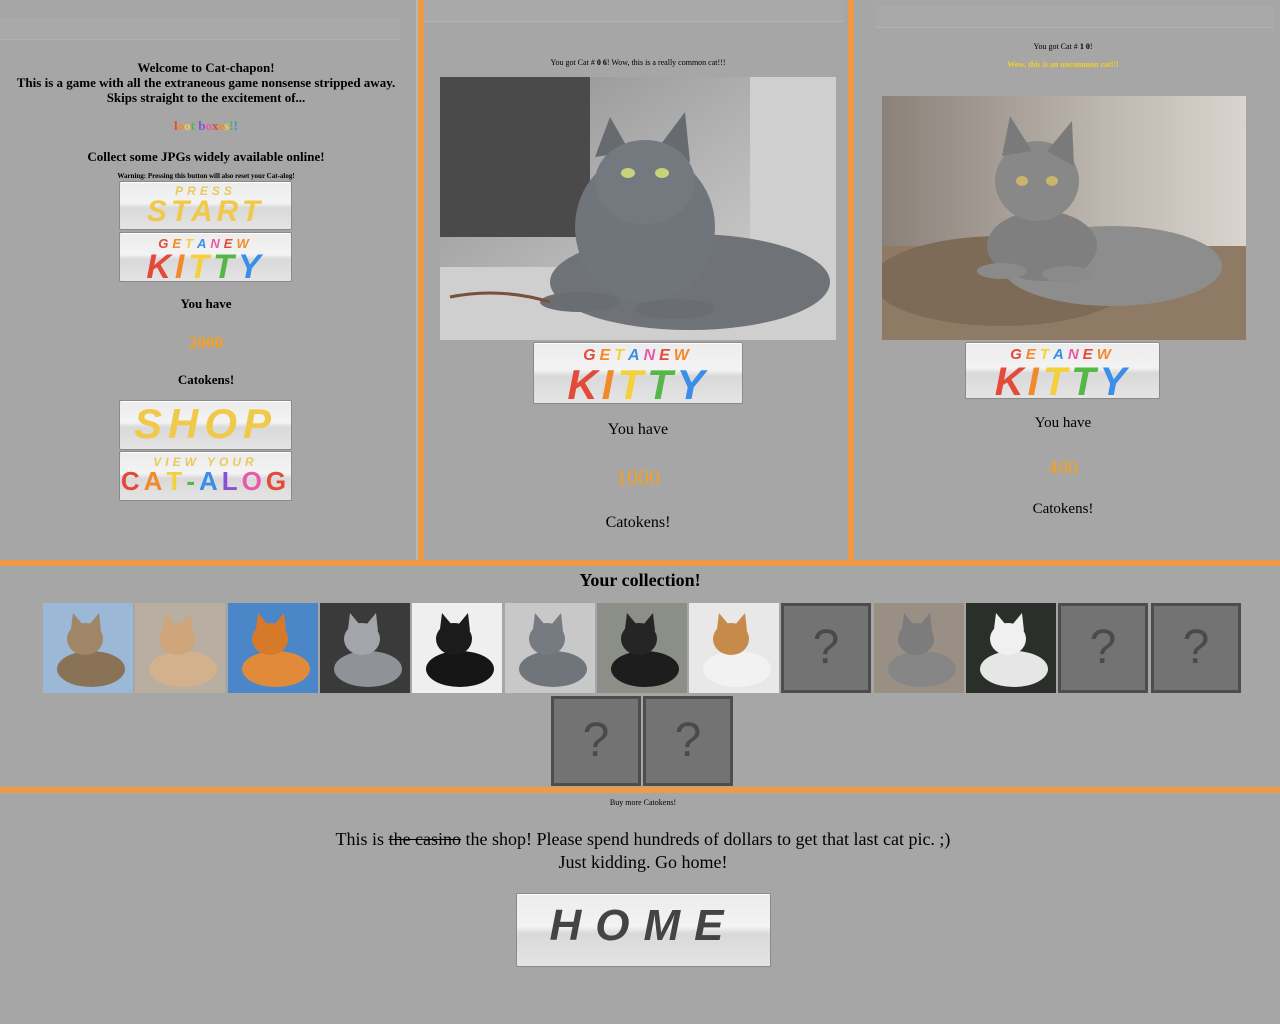 Image resolution: width=1280 pixels, height=1024 pixels. I want to click on rarity-text: Wow, this is an uncommon cat!!!, so click(1063, 64).